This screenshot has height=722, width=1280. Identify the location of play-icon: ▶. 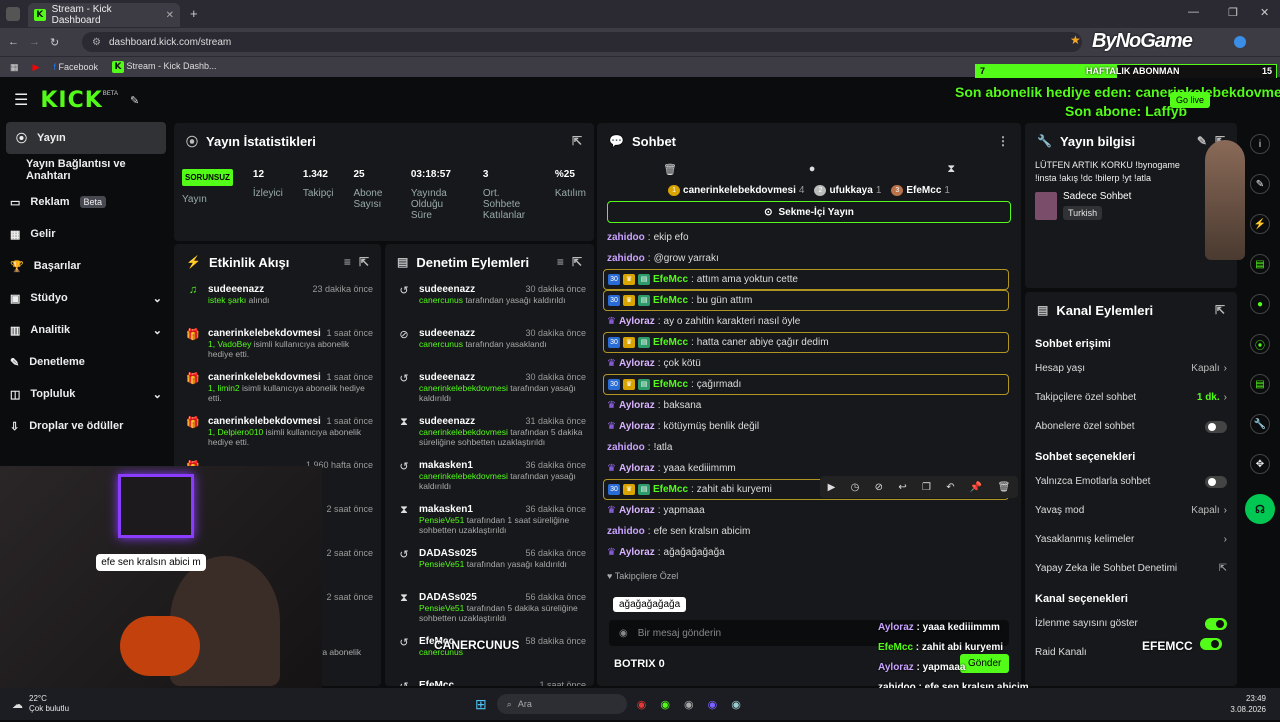
(832, 487).